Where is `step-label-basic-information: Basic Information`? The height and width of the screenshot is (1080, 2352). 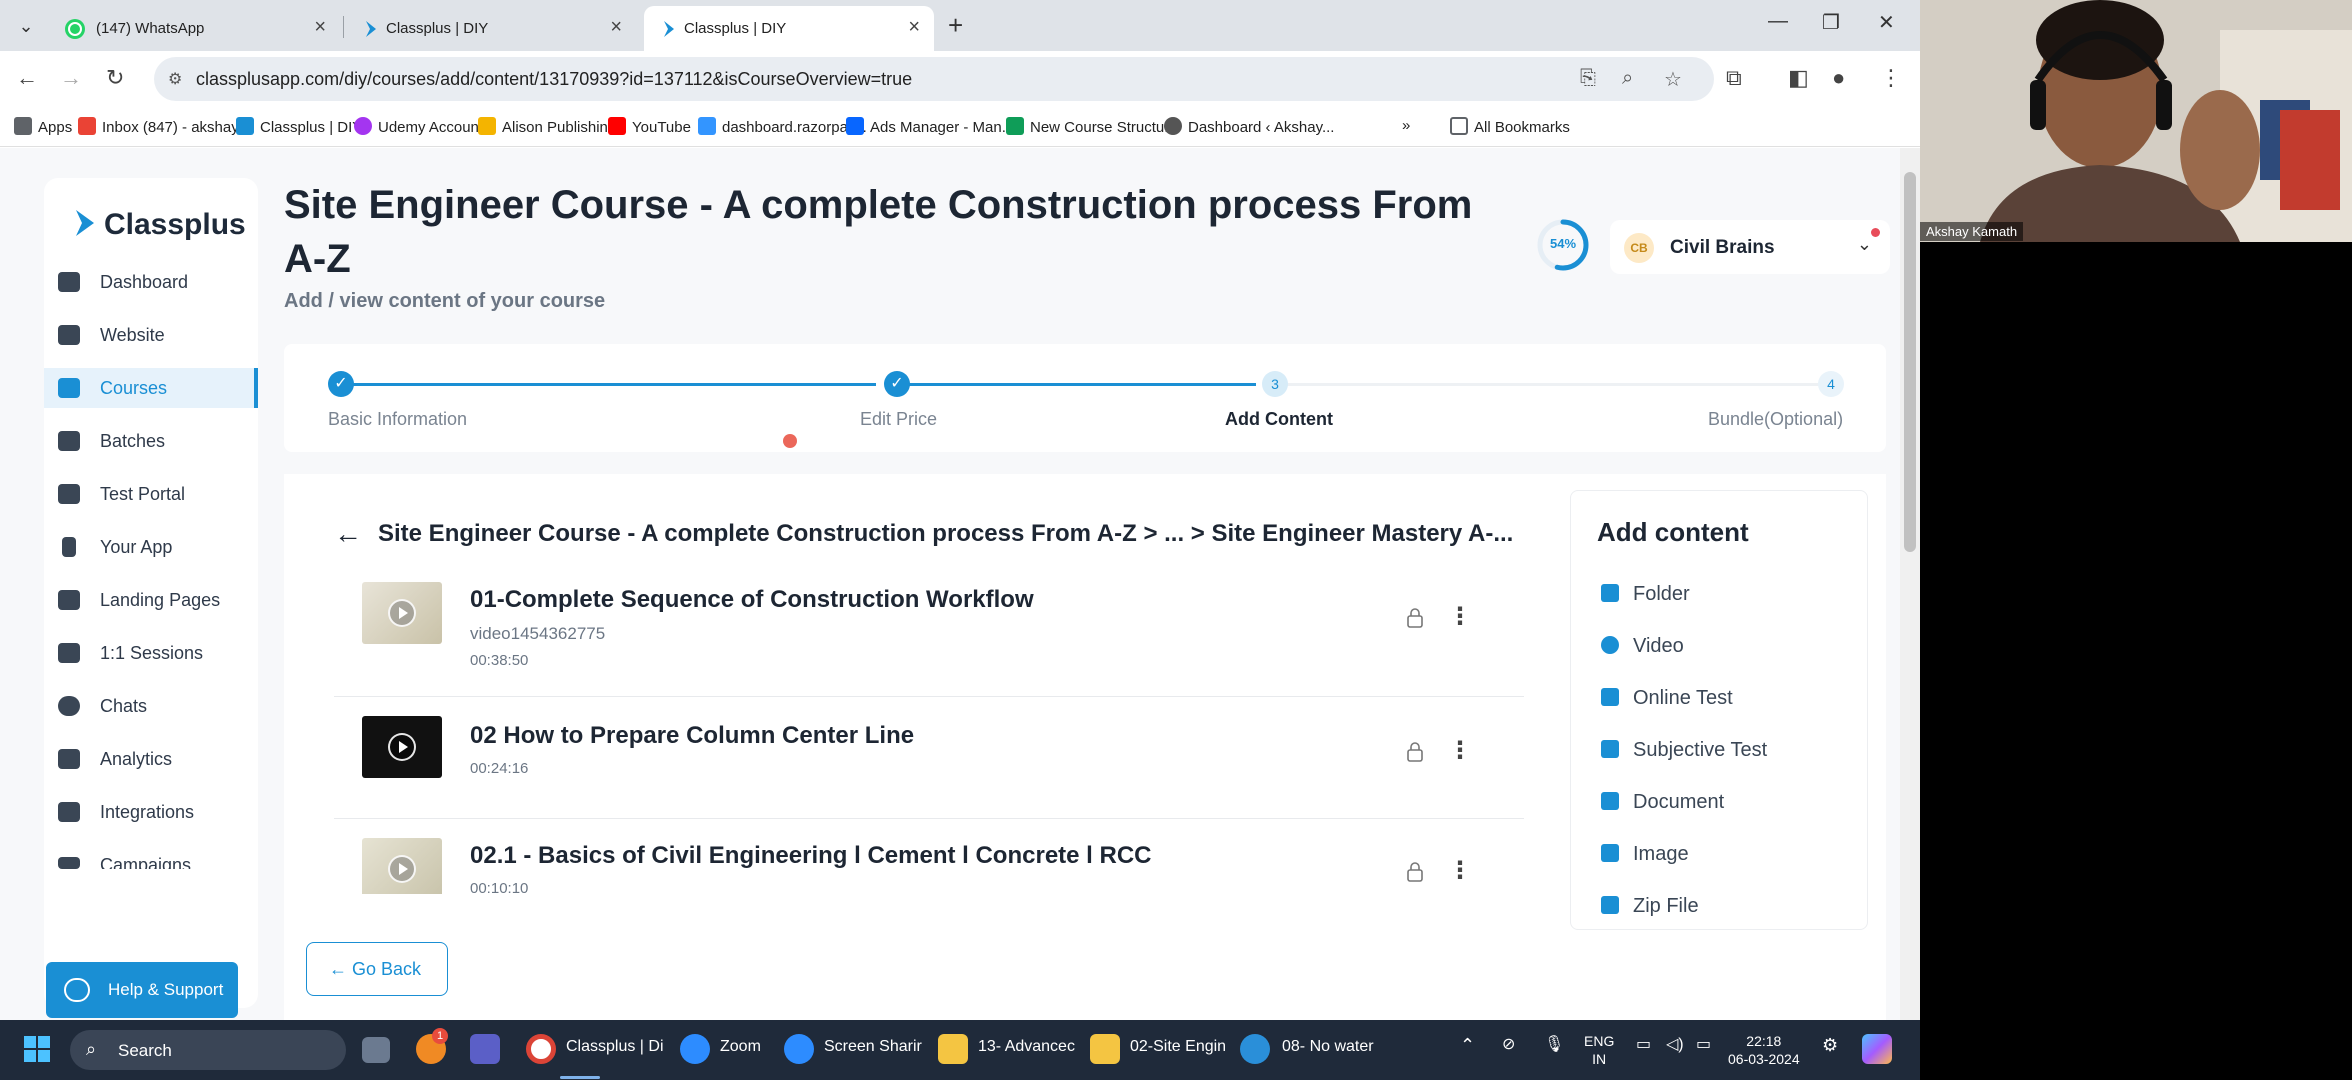 step-label-basic-information: Basic Information is located at coordinates (397, 419).